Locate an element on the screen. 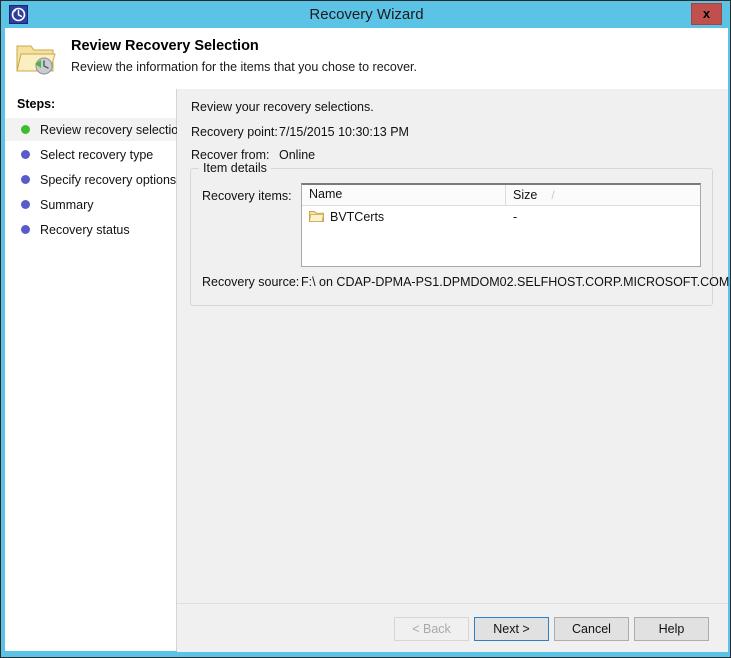 This screenshot has width=731, height=658. button-bar: < Back Next > Cancel Help is located at coordinates (452, 627).